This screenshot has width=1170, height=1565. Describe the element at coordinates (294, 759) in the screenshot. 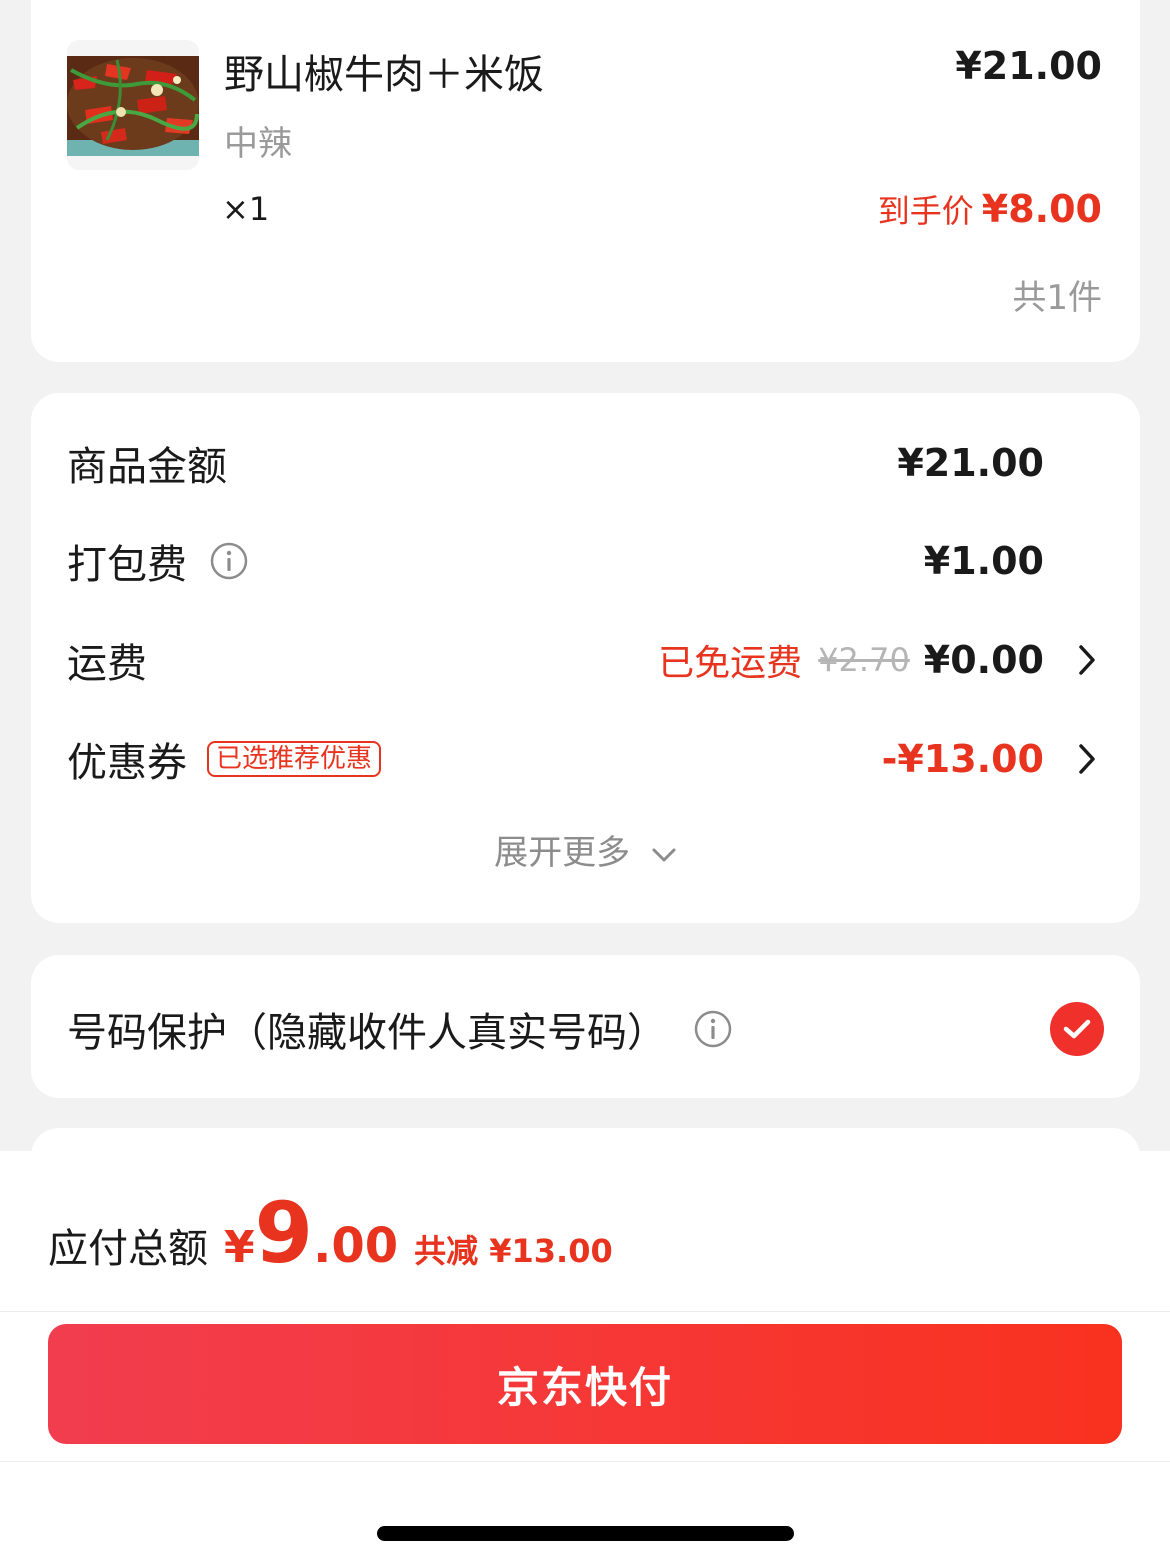

I see `coupon-badge: 已选推荐优惠` at that location.